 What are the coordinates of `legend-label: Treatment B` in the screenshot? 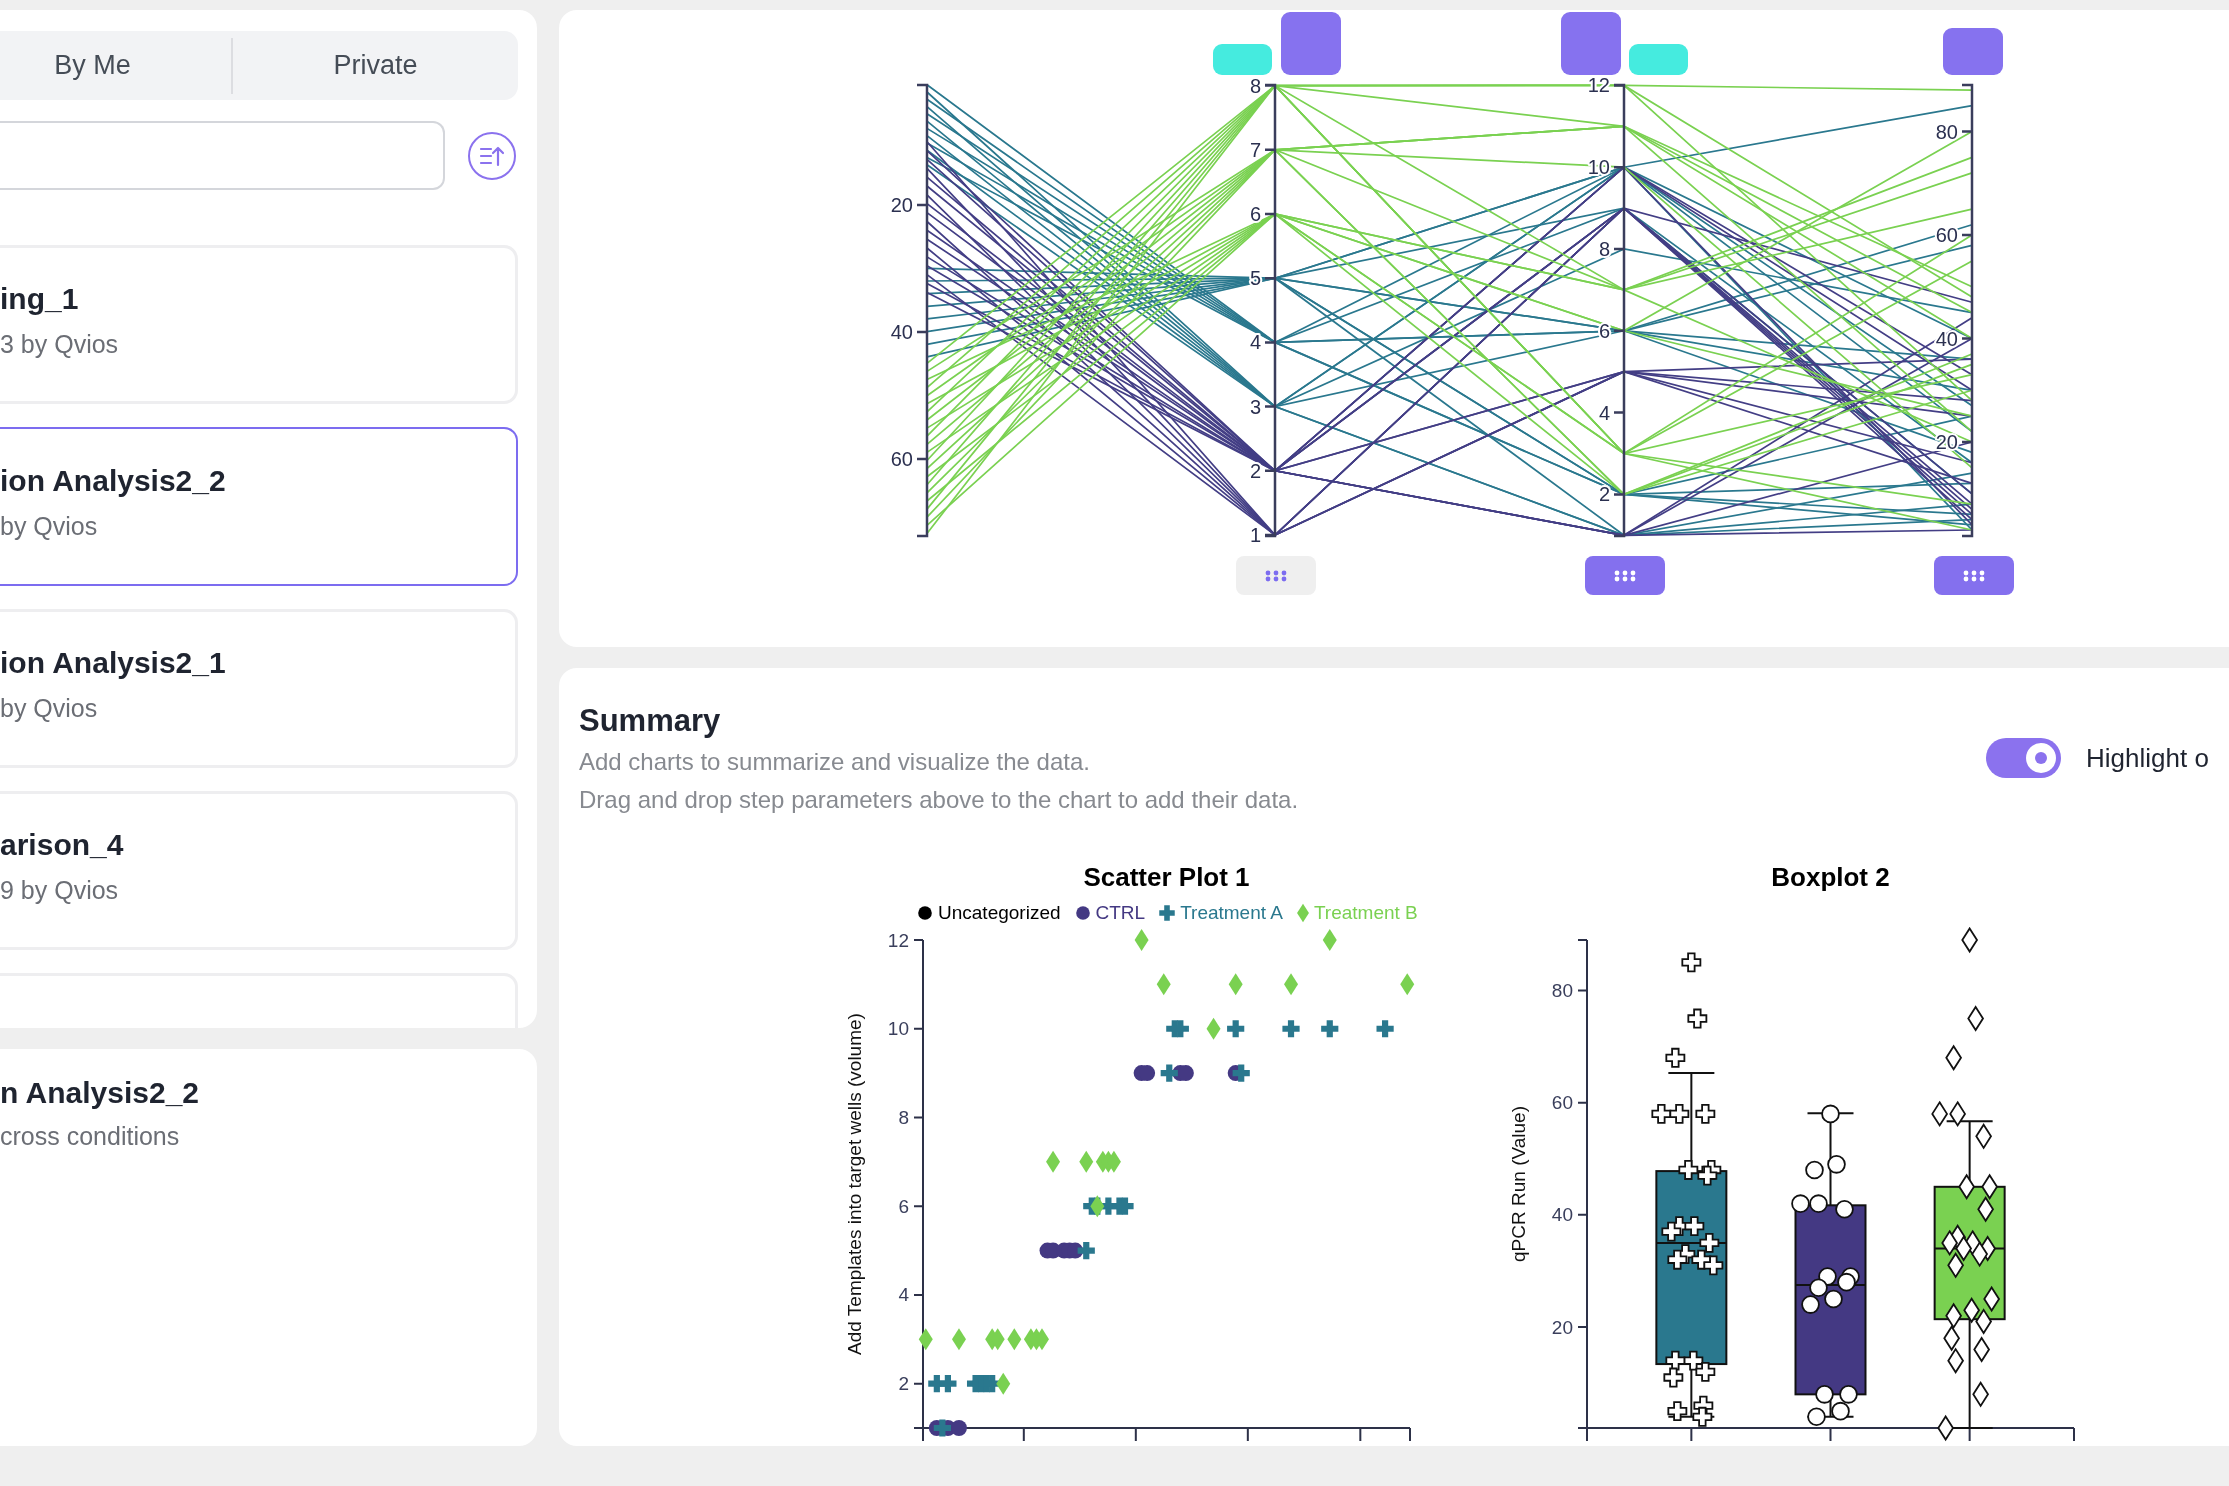 It's located at (1365, 913).